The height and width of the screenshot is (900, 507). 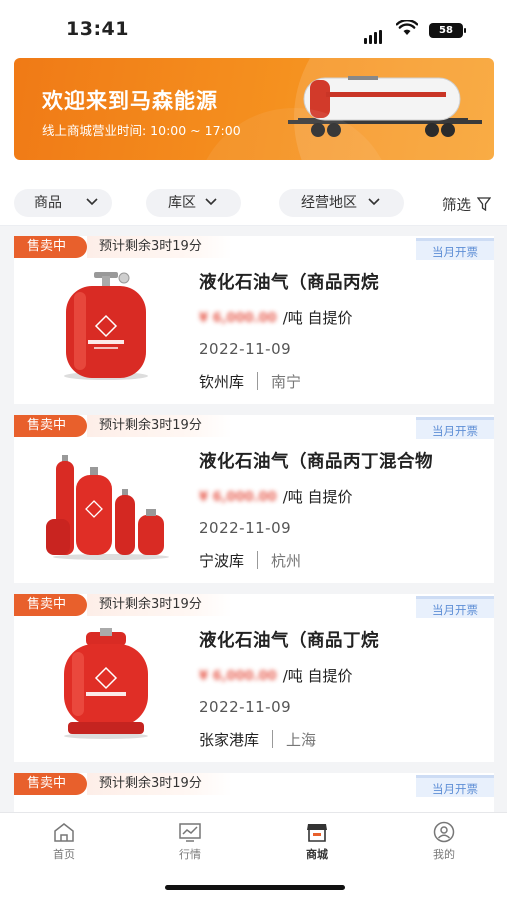 I want to click on warehouse-filter-label: 库区, so click(x=182, y=203).